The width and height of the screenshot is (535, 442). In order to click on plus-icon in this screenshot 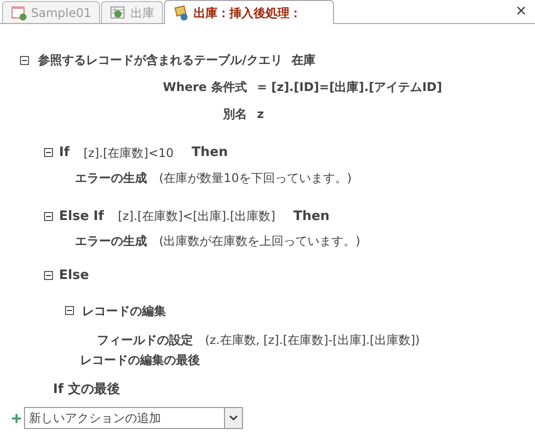, I will do `click(16, 418)`.